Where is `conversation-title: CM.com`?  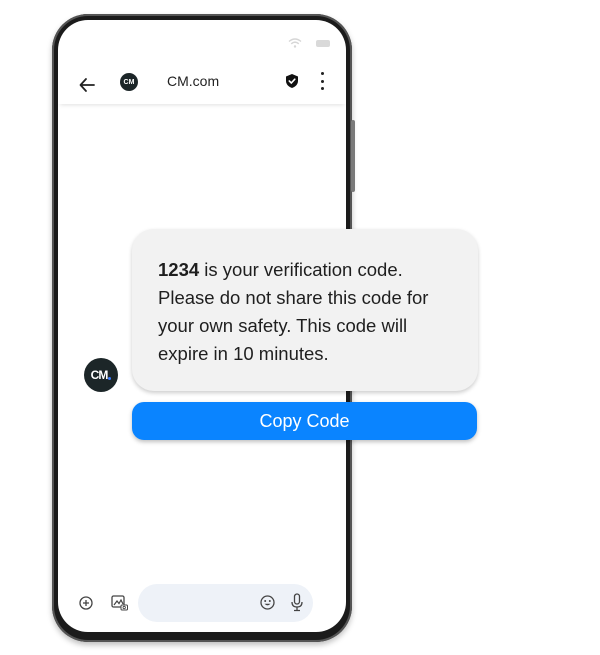
conversation-title: CM.com is located at coordinates (193, 81).